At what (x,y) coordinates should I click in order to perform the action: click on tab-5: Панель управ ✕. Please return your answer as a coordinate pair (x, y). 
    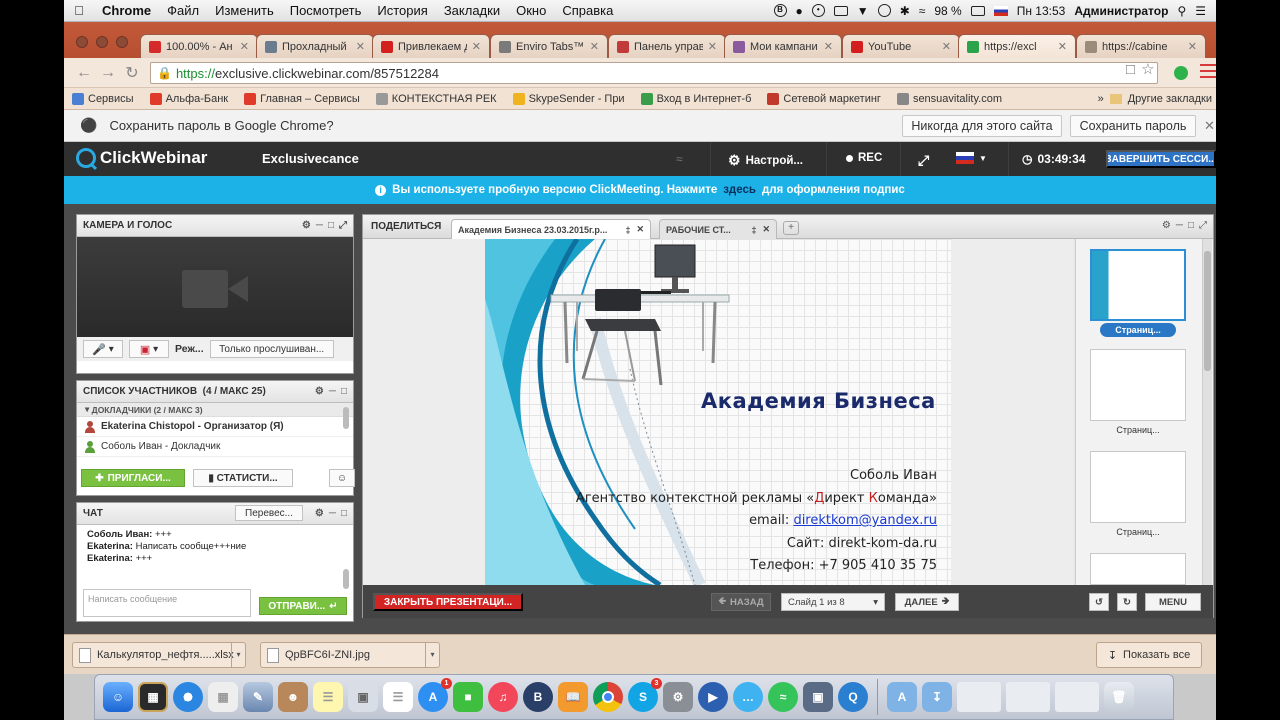
    Looking at the image, I should click on (667, 46).